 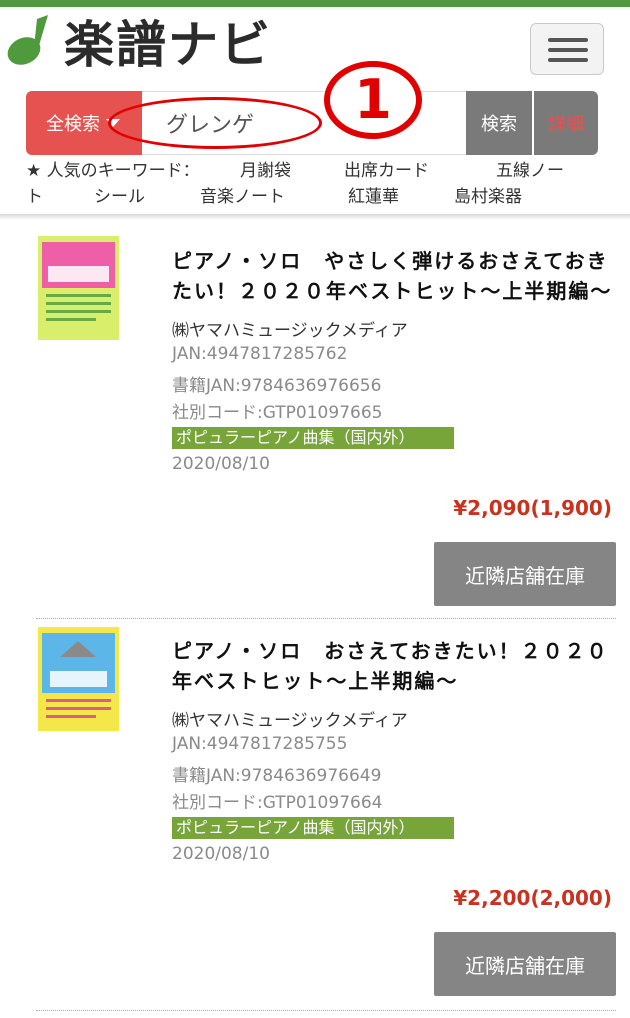 I want to click on keyword-link: 出席カード, so click(x=386, y=171).